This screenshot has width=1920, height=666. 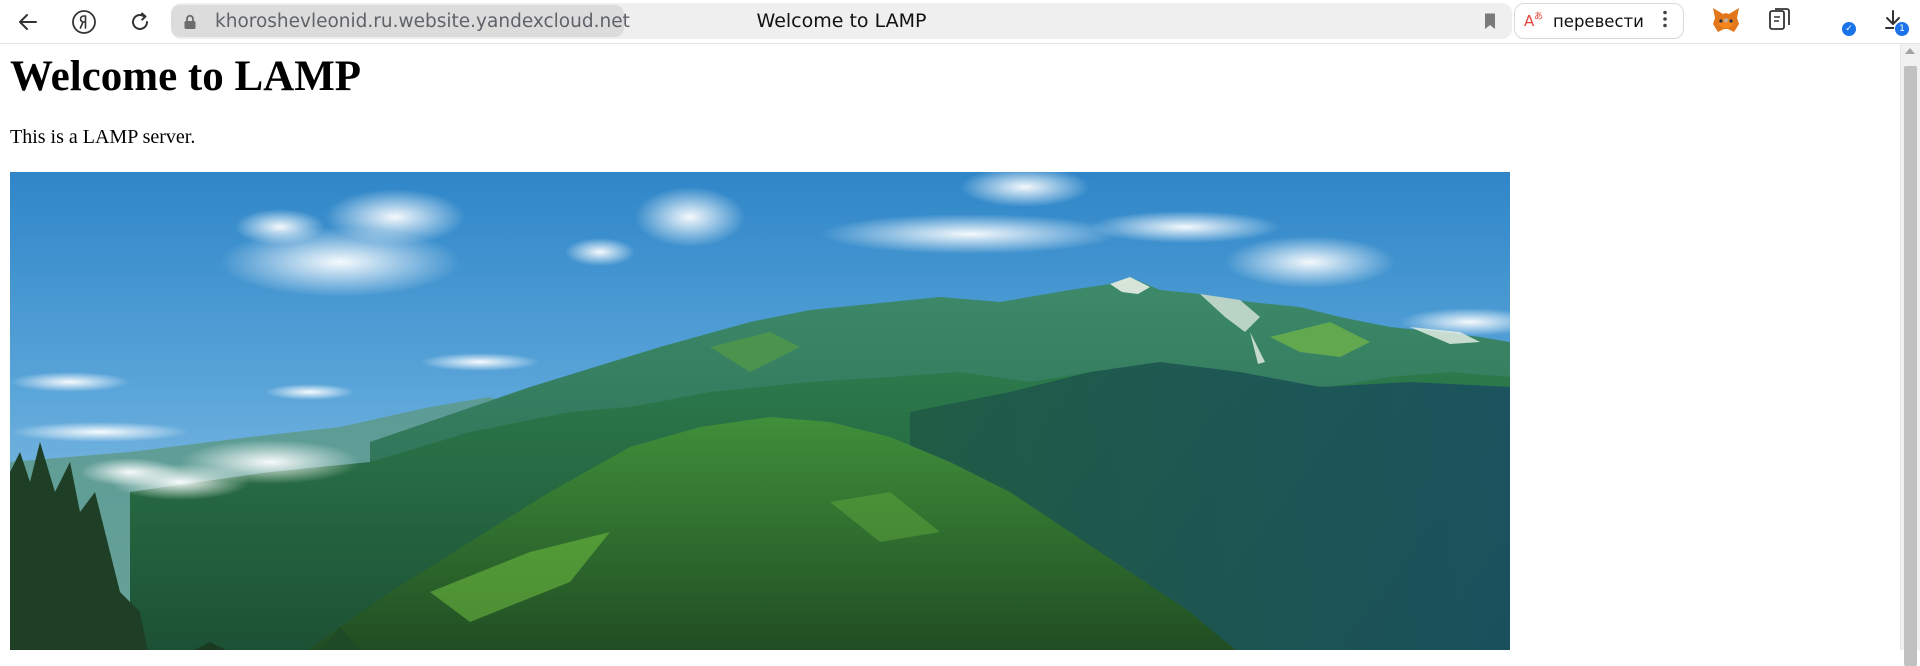 I want to click on translate-icon: A あ, so click(x=1535, y=21).